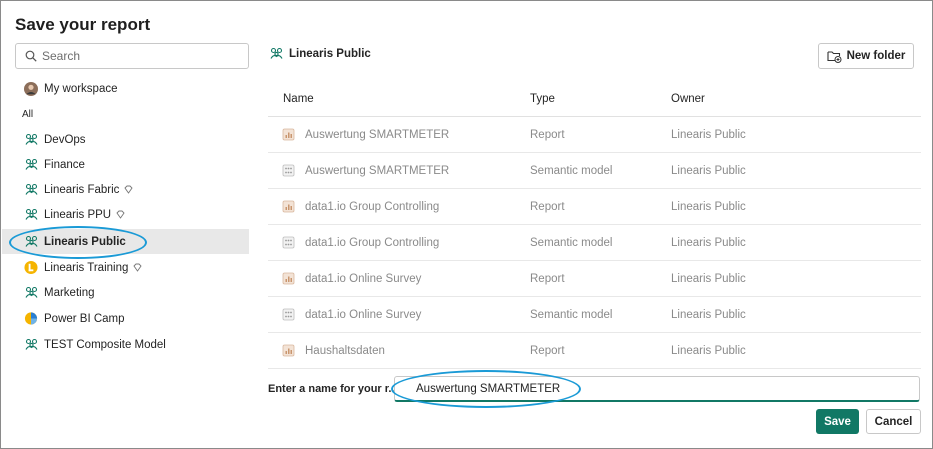 The width and height of the screenshot is (933, 449). Describe the element at coordinates (142, 56) in the screenshot. I see `search-input` at that location.